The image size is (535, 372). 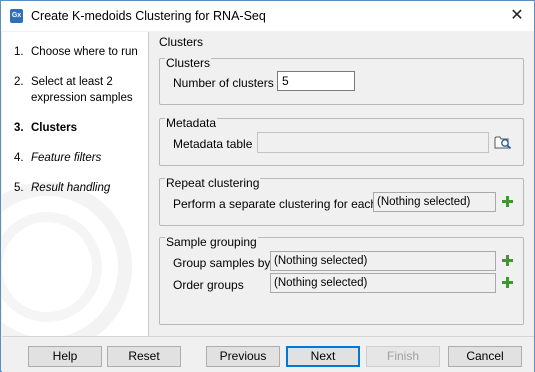 What do you see at coordinates (211, 242) in the screenshot?
I see `group-legend: Sample grouping` at bounding box center [211, 242].